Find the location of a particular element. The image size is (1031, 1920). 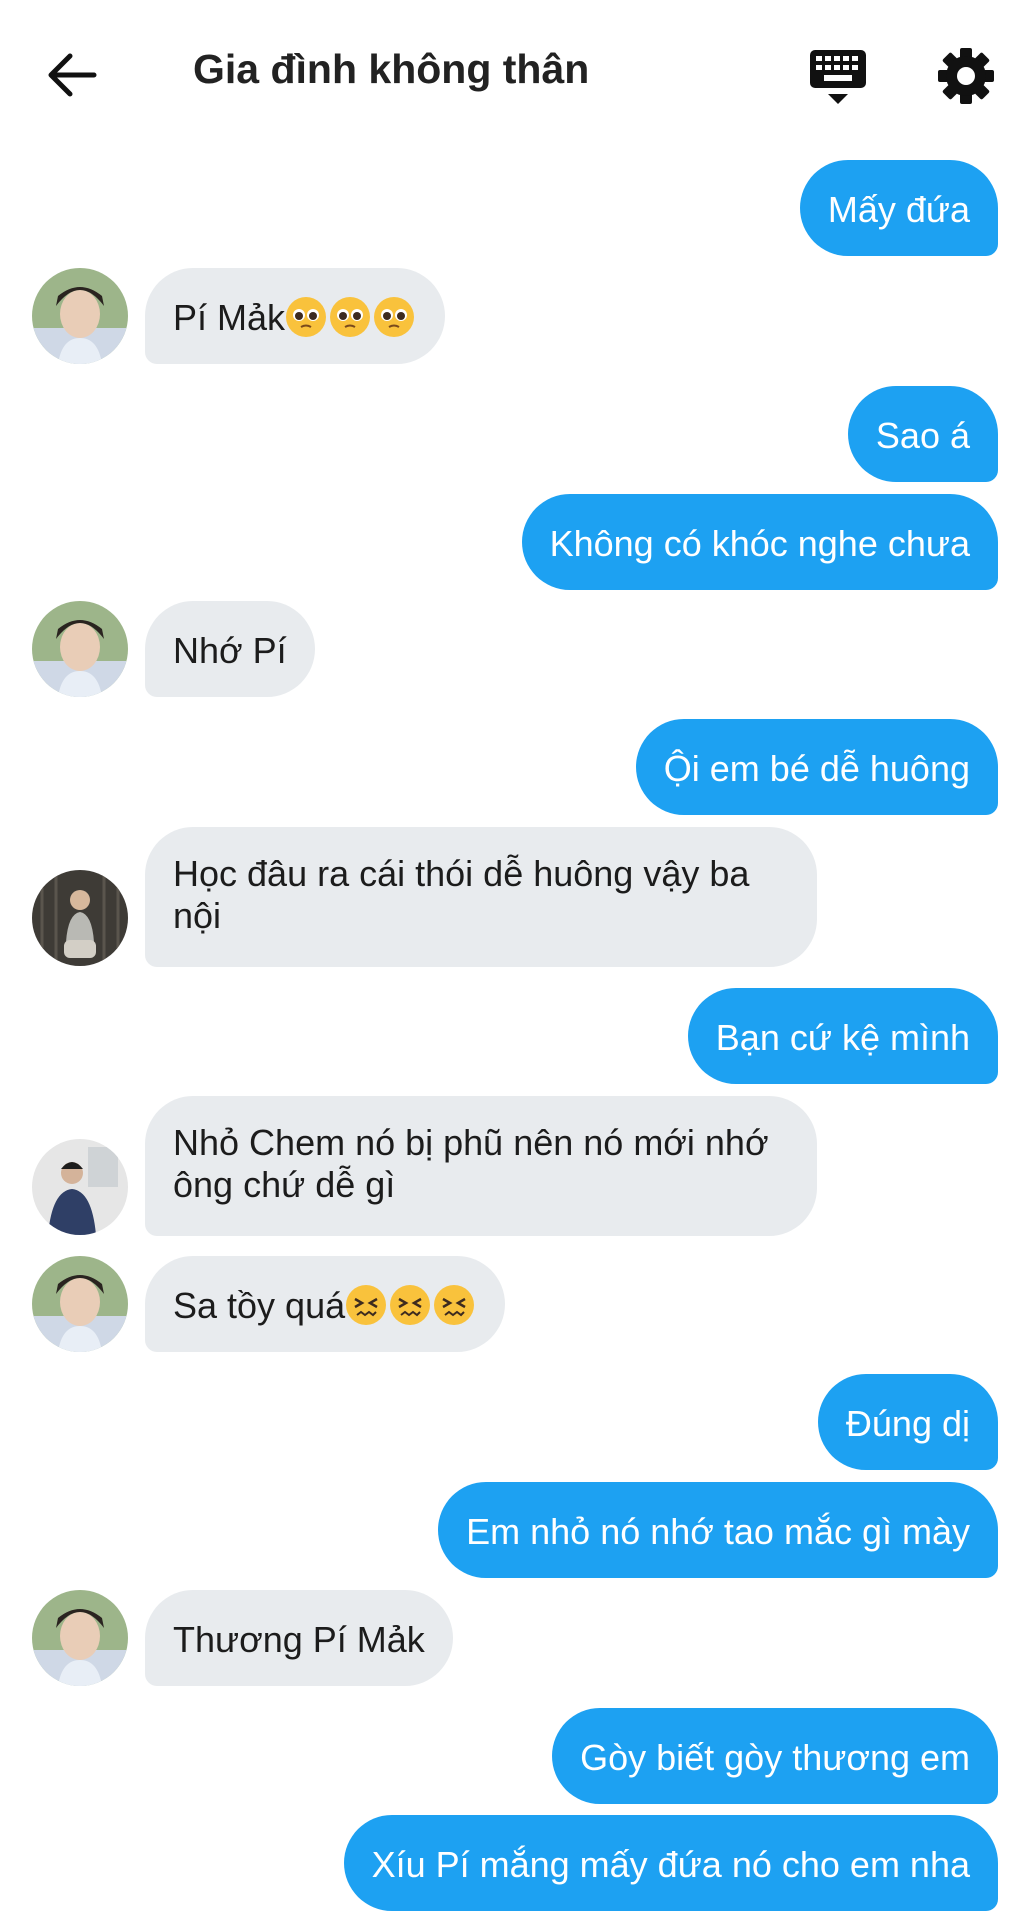

incoming-message: Sa tồy quá is located at coordinates (325, 1304).